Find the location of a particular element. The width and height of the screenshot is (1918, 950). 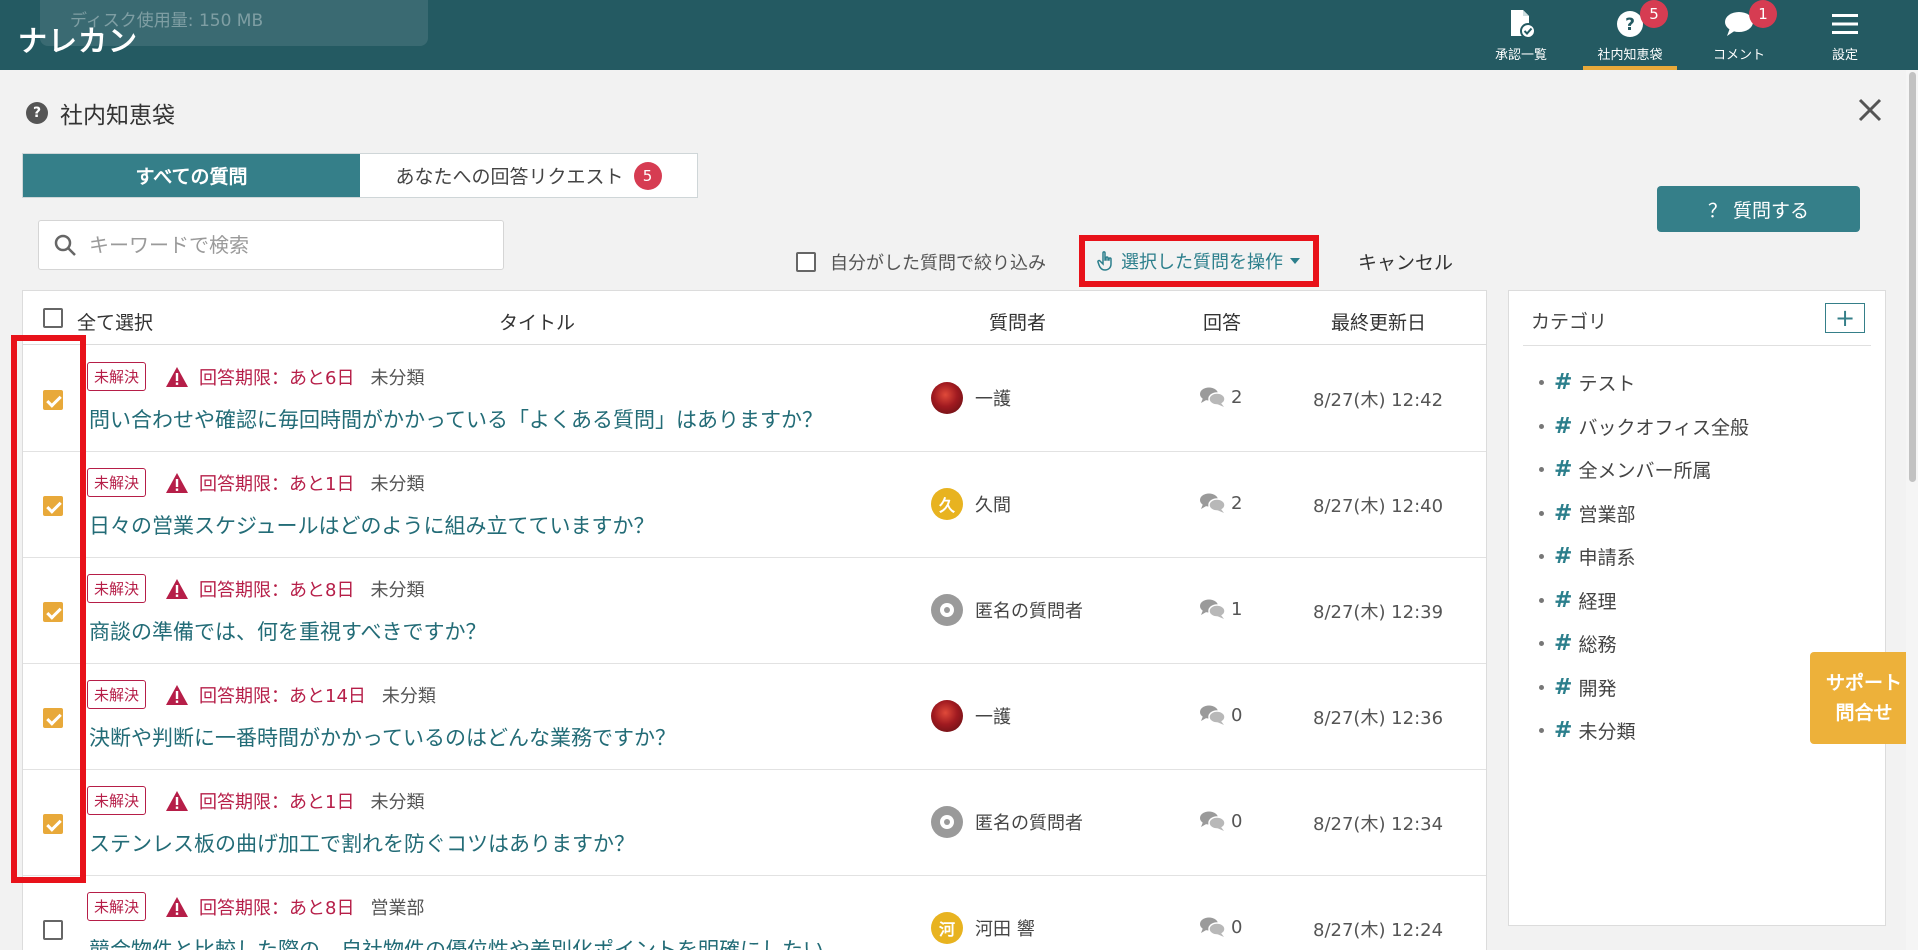

search-input is located at coordinates (284, 245).